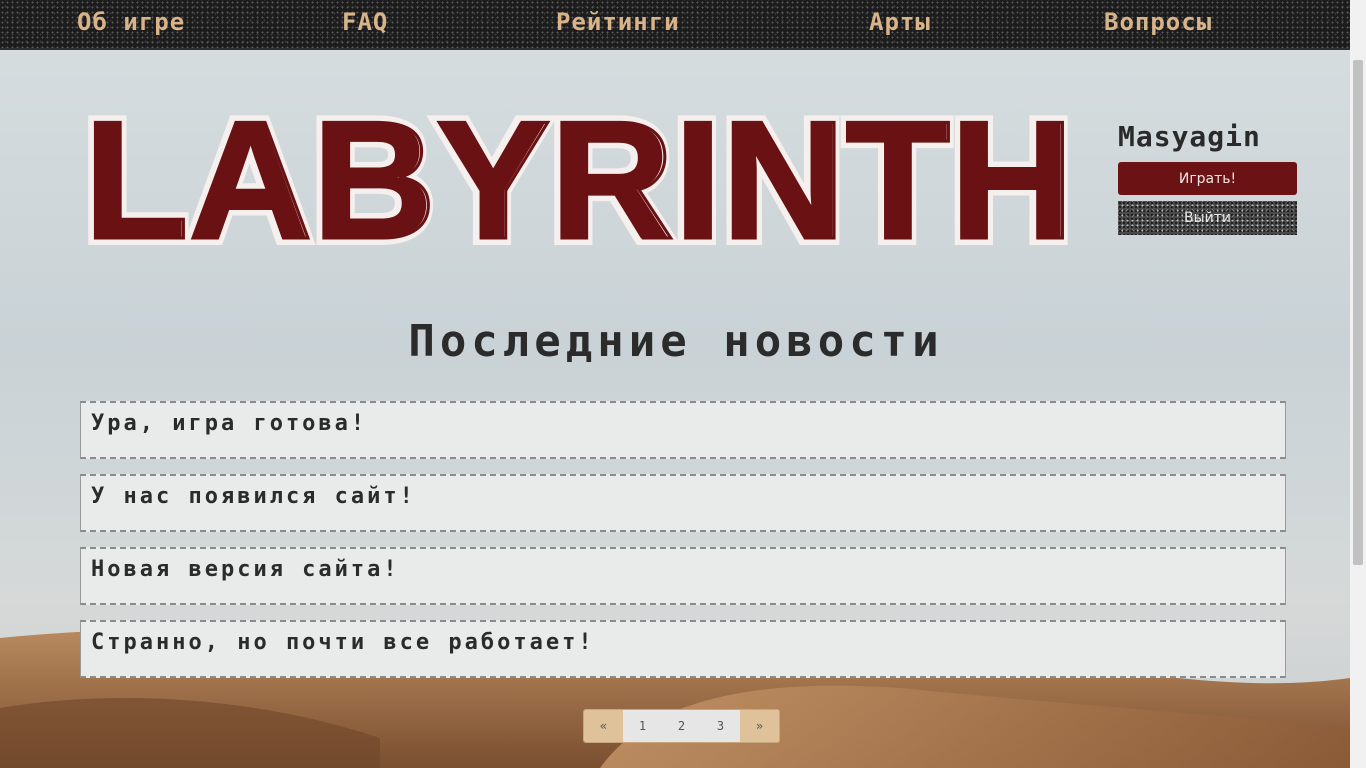 The width and height of the screenshot is (1366, 768). What do you see at coordinates (618, 22) in the screenshot?
I see `nav-ratings: Рейтинги` at bounding box center [618, 22].